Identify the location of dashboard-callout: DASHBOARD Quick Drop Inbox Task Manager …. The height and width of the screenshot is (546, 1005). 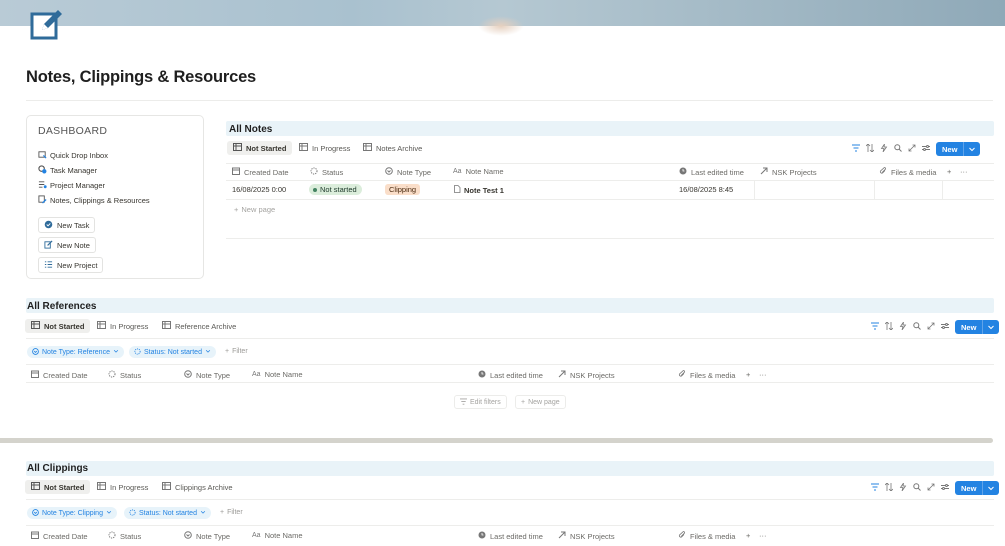
(115, 197).